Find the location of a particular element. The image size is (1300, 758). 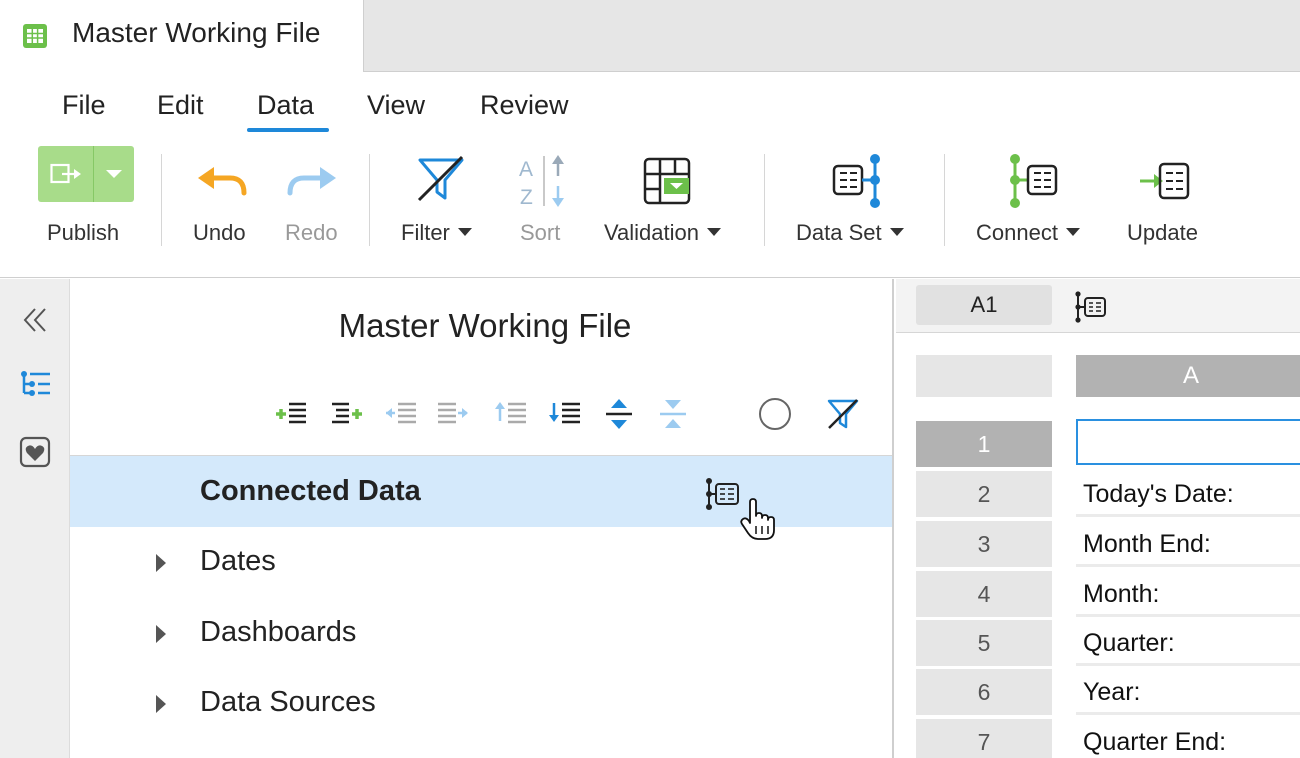

validation-icon is located at coordinates (668, 182).